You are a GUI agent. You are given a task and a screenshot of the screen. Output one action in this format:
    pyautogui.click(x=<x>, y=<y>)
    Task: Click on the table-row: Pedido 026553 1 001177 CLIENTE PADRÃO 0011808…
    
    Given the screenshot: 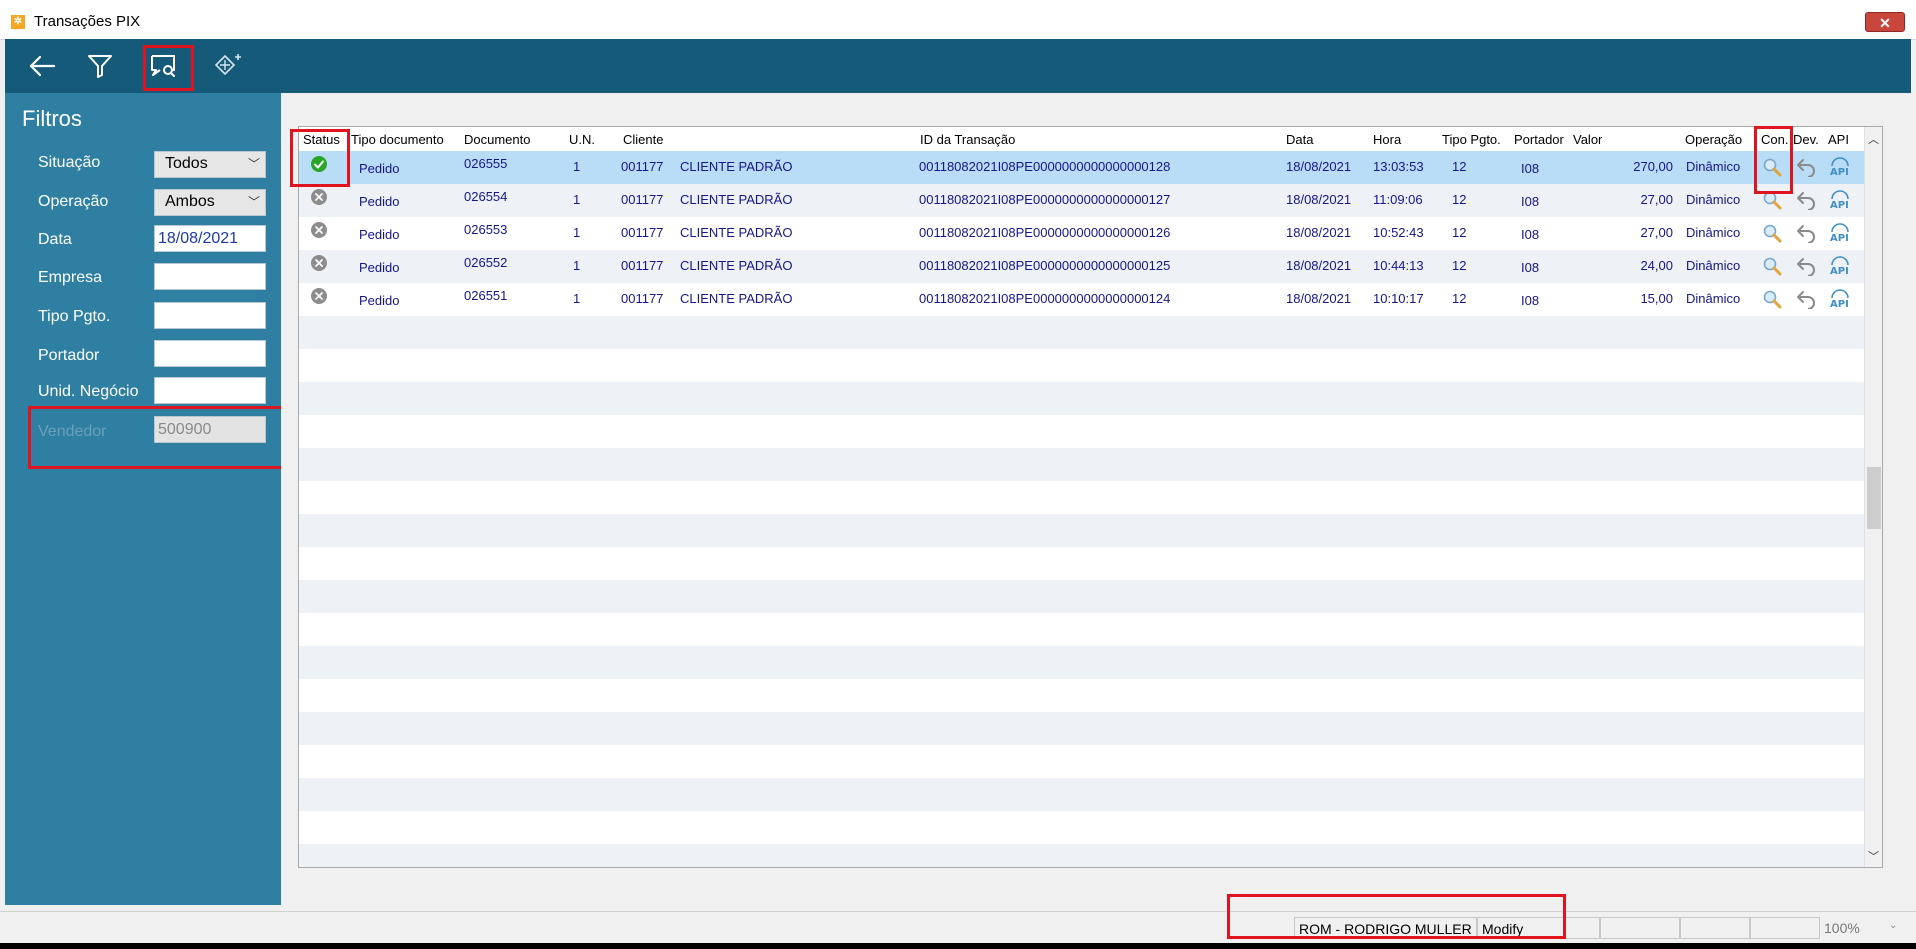 What is the action you would take?
    pyautogui.click(x=1081, y=233)
    